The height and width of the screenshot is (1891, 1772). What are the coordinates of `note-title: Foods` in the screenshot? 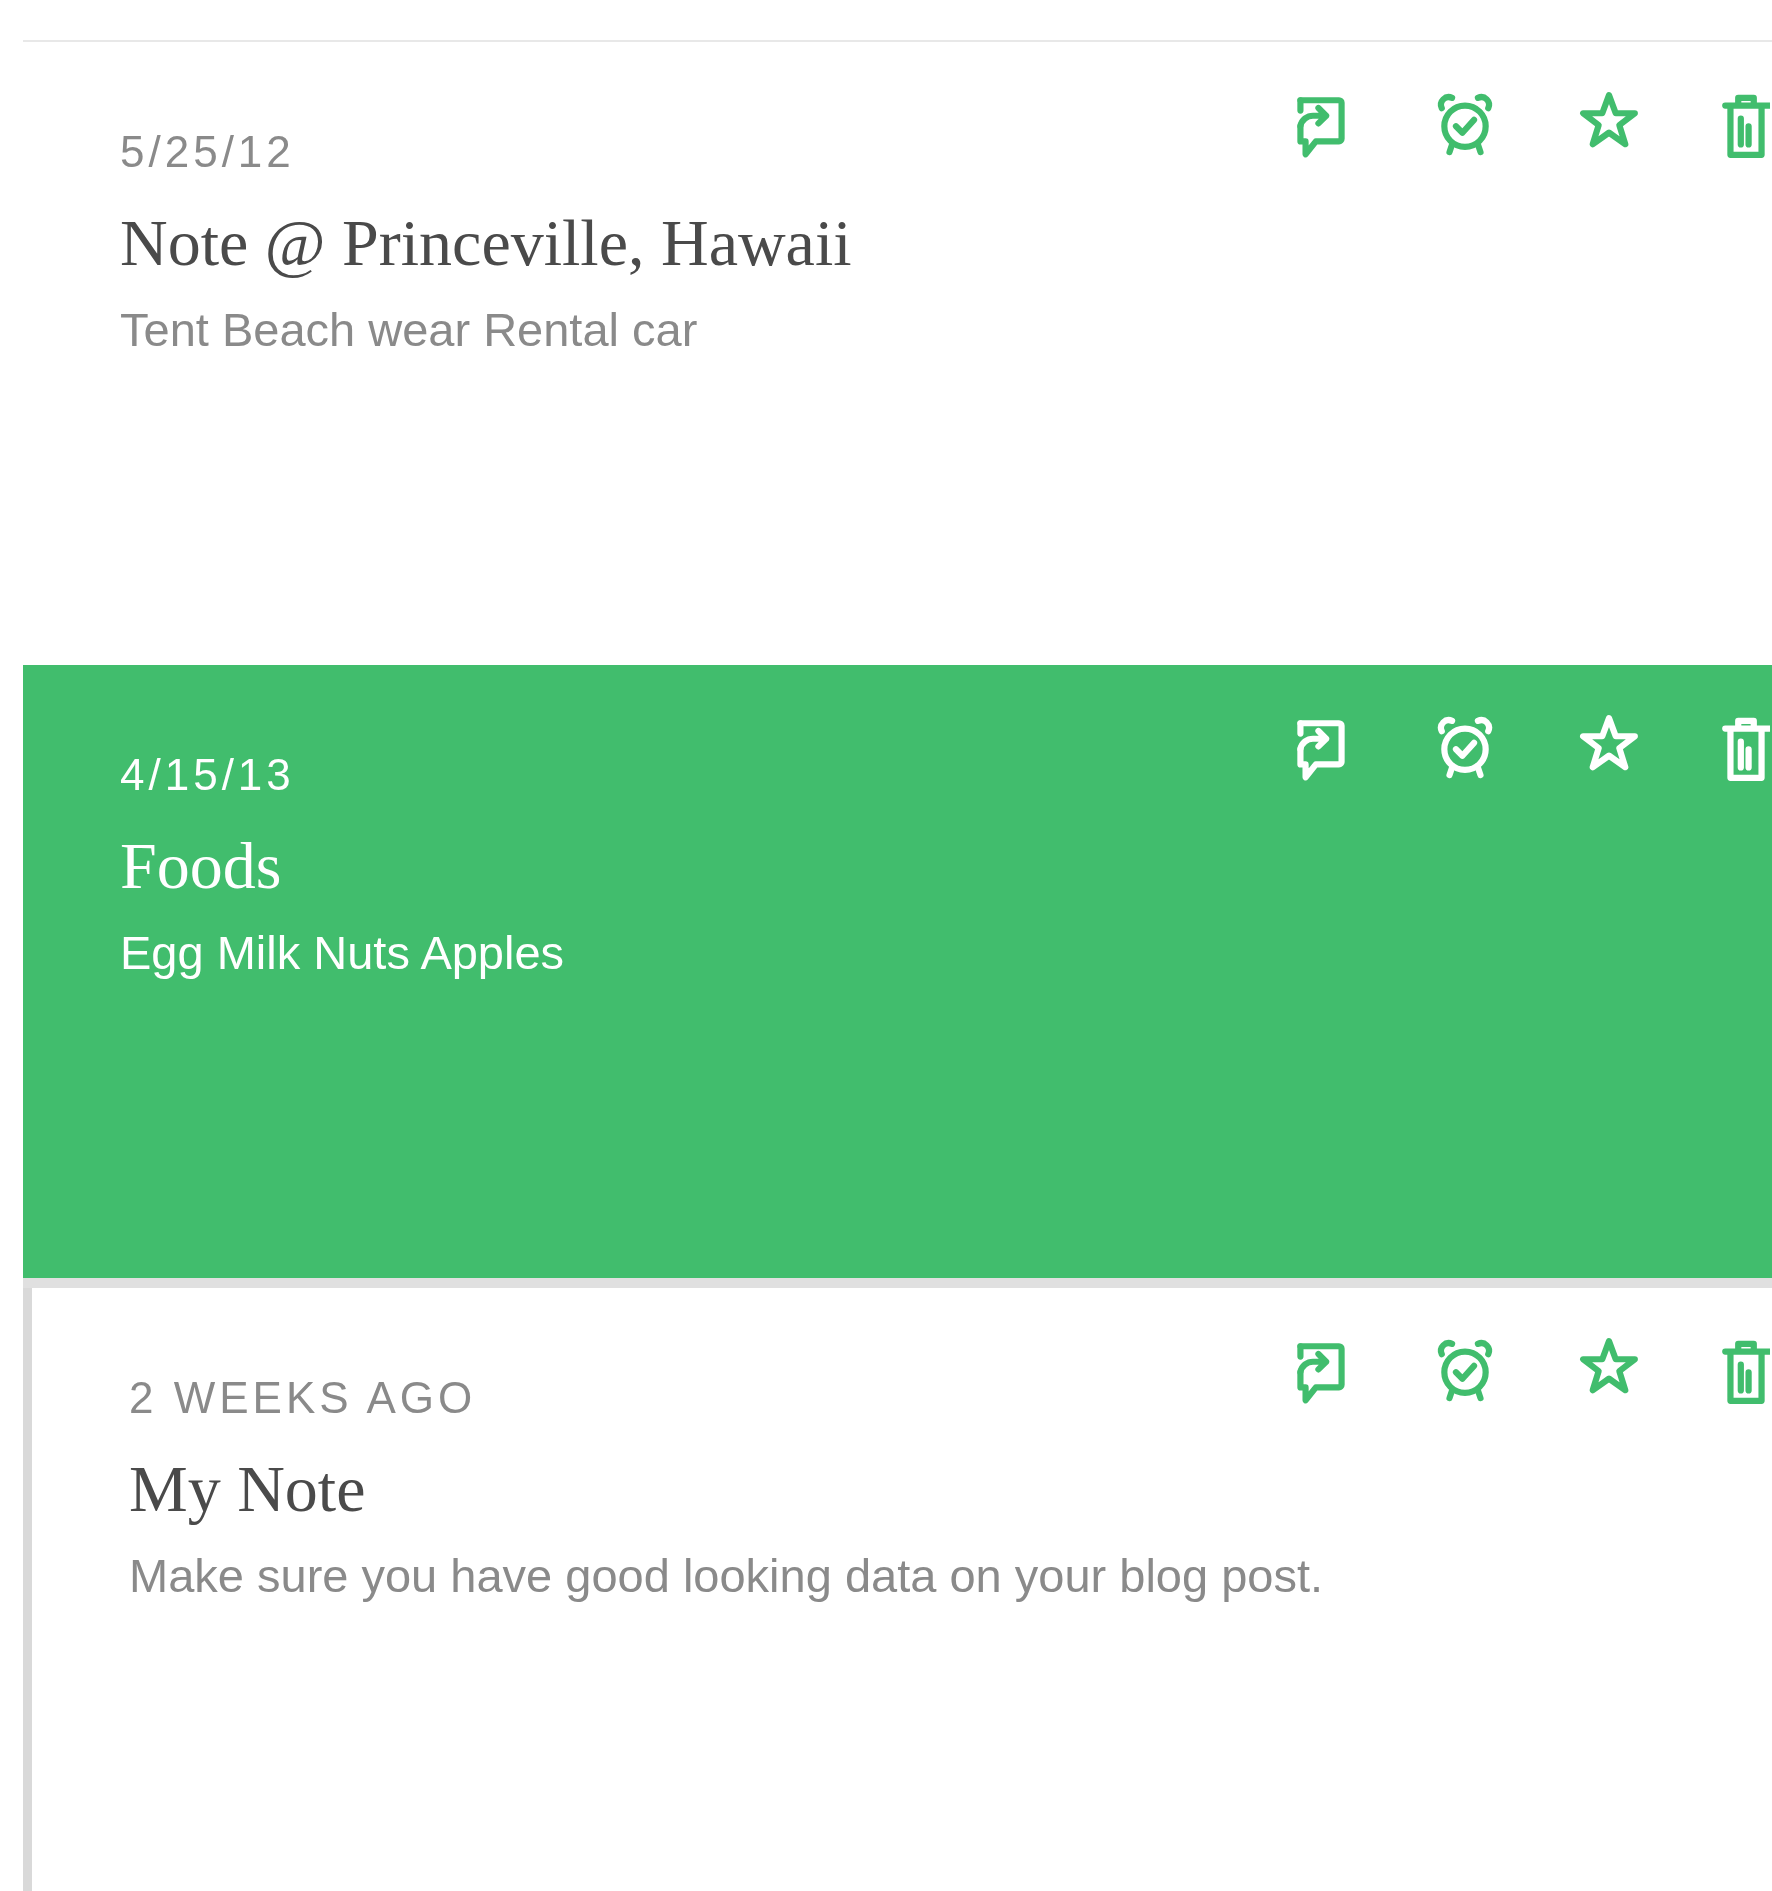 It's located at (201, 866).